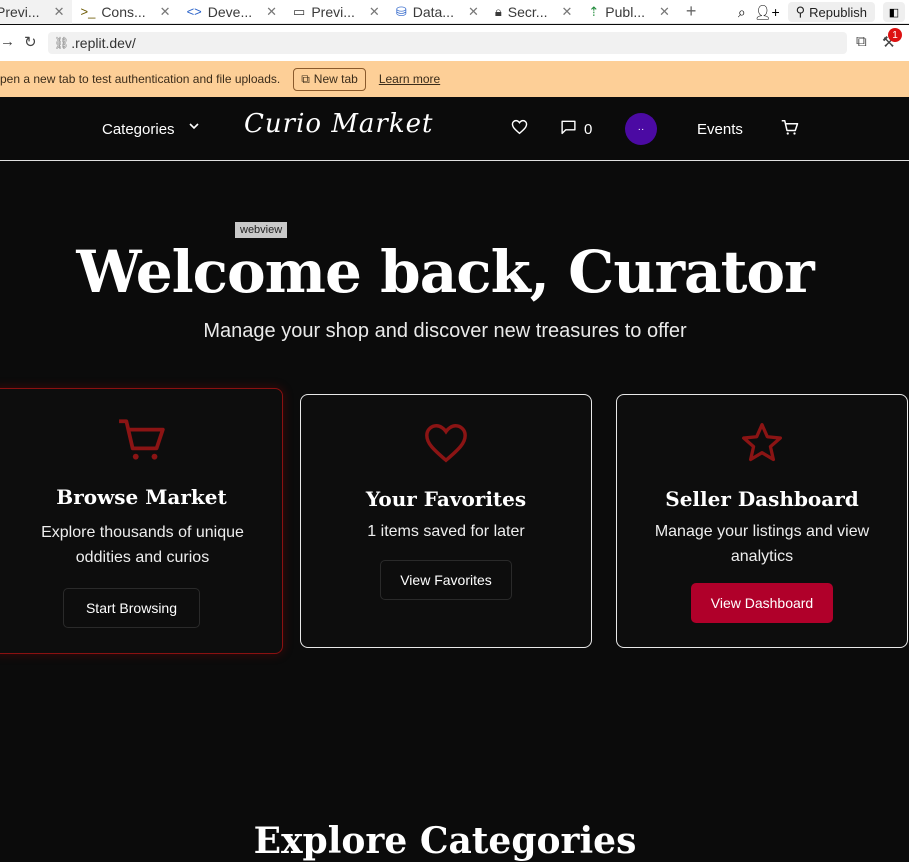 This screenshot has height=862, width=909. Describe the element at coordinates (409, 79) in the screenshot. I see `learn-more-link: Learn more` at that location.